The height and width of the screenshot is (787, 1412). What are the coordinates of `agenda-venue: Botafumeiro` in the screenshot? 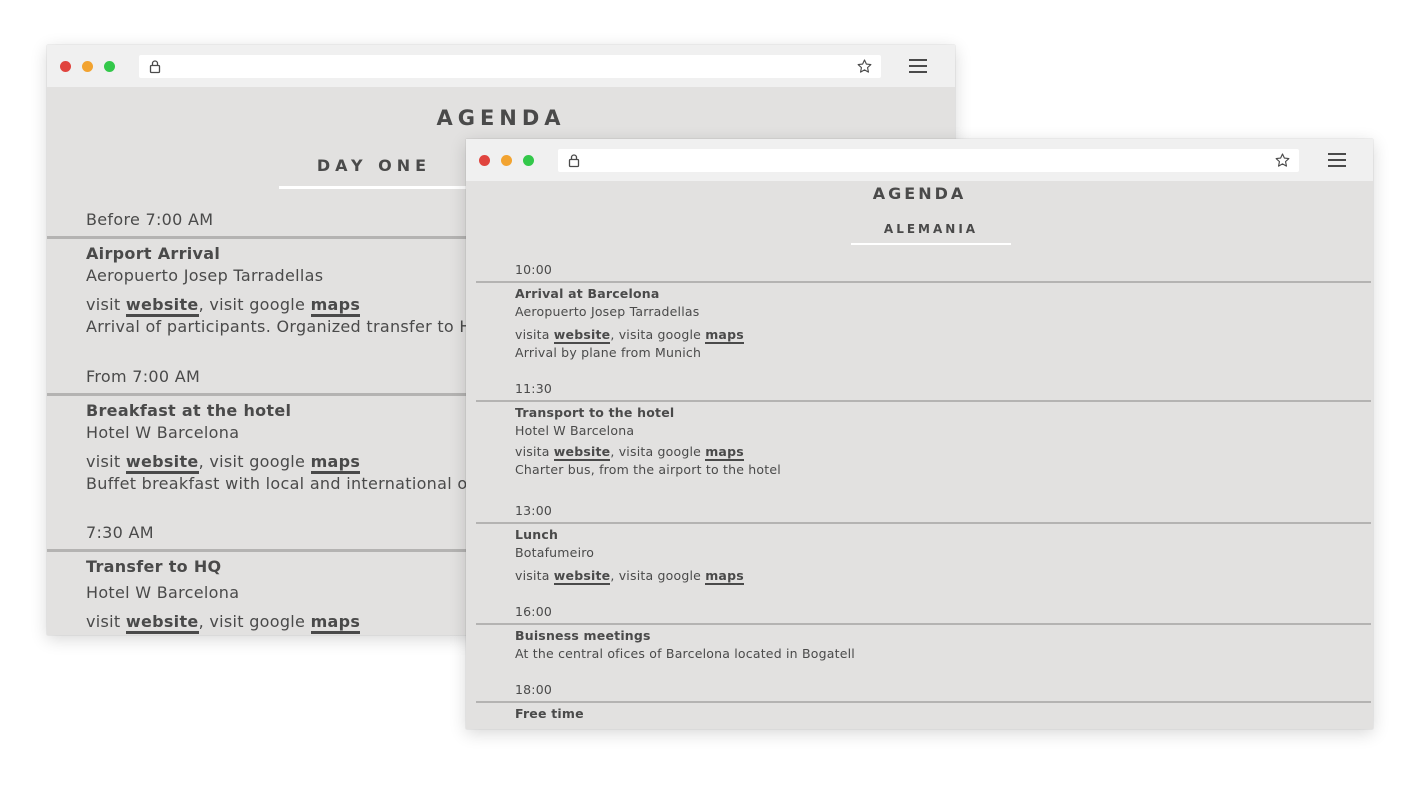 It's located at (555, 552).